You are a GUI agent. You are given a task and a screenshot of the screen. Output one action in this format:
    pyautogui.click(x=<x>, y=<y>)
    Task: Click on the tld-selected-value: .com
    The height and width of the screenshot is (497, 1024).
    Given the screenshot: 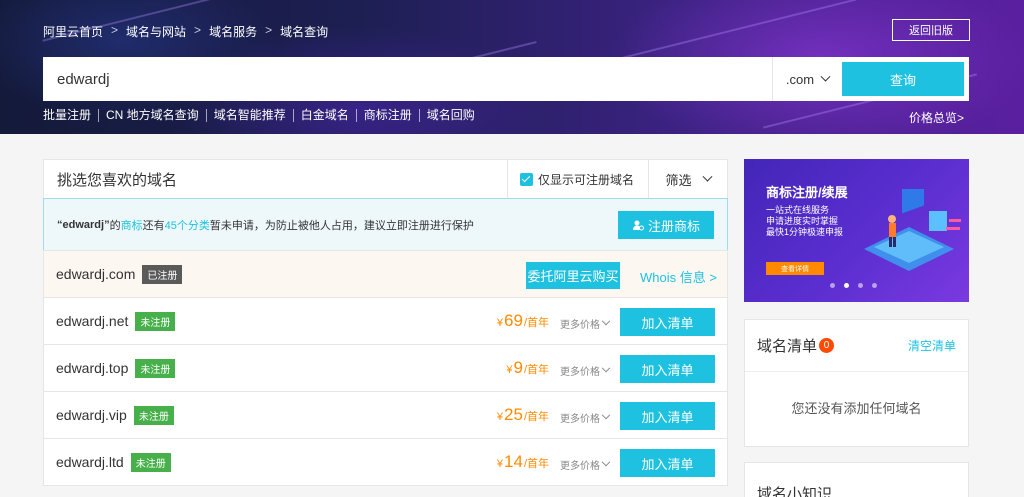 What is the action you would take?
    pyautogui.click(x=800, y=79)
    